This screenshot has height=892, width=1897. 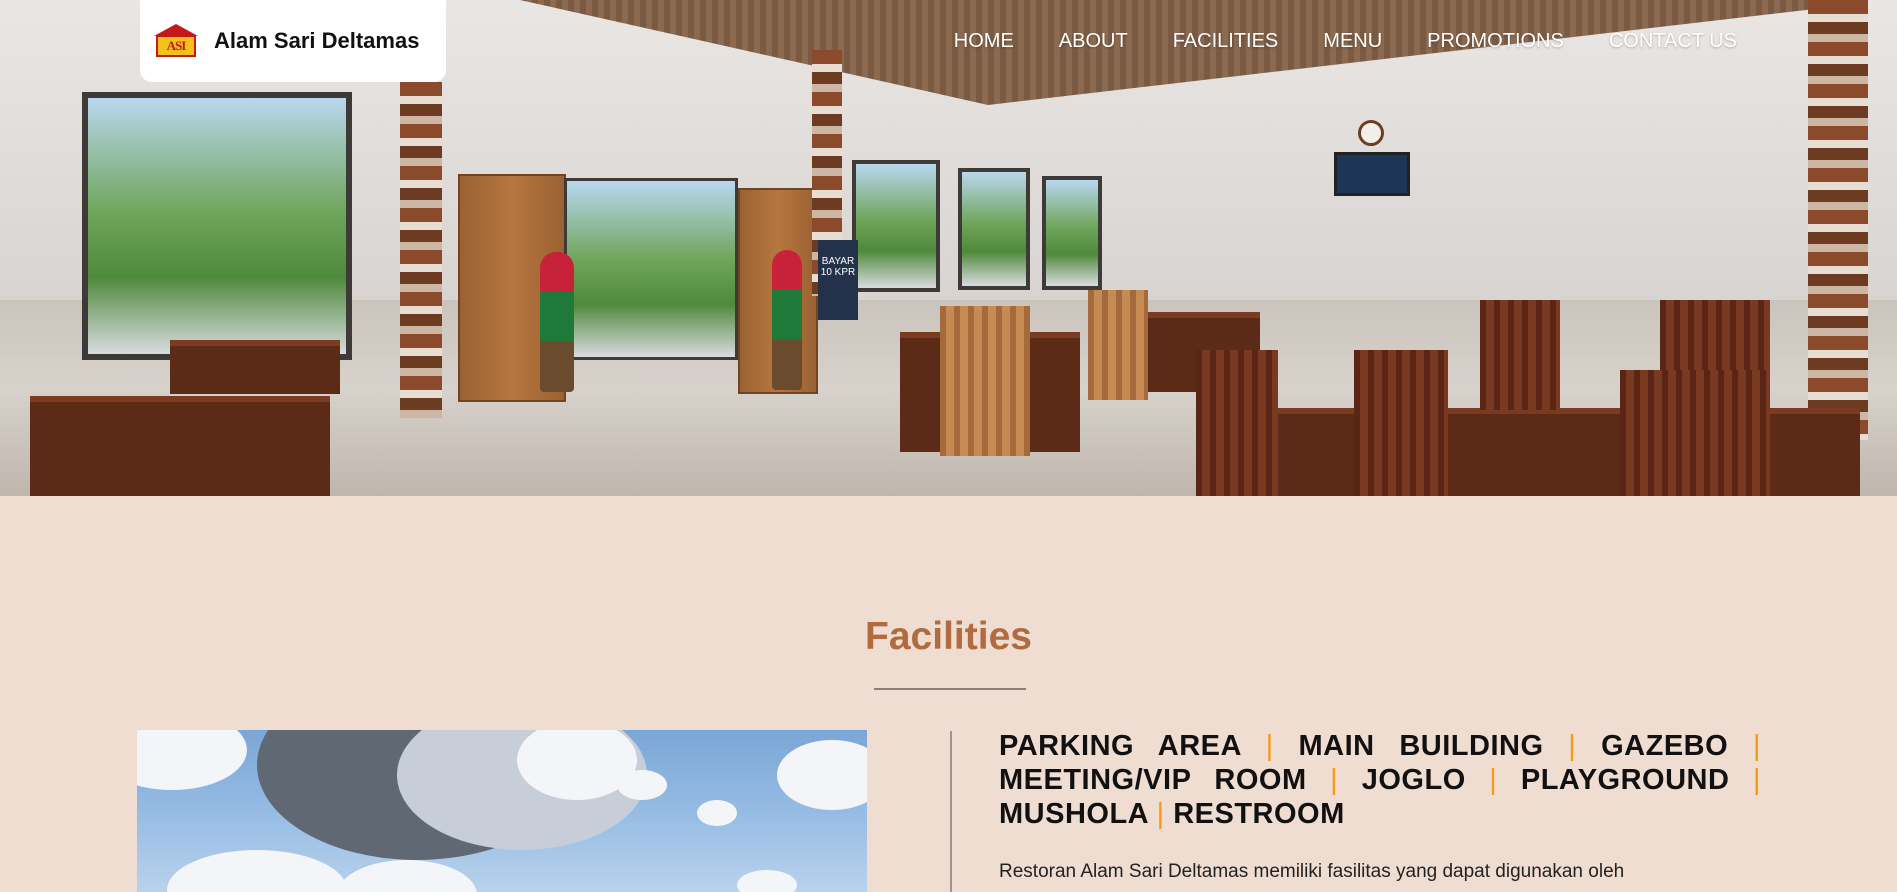 I want to click on title-divider, so click(x=950, y=689).